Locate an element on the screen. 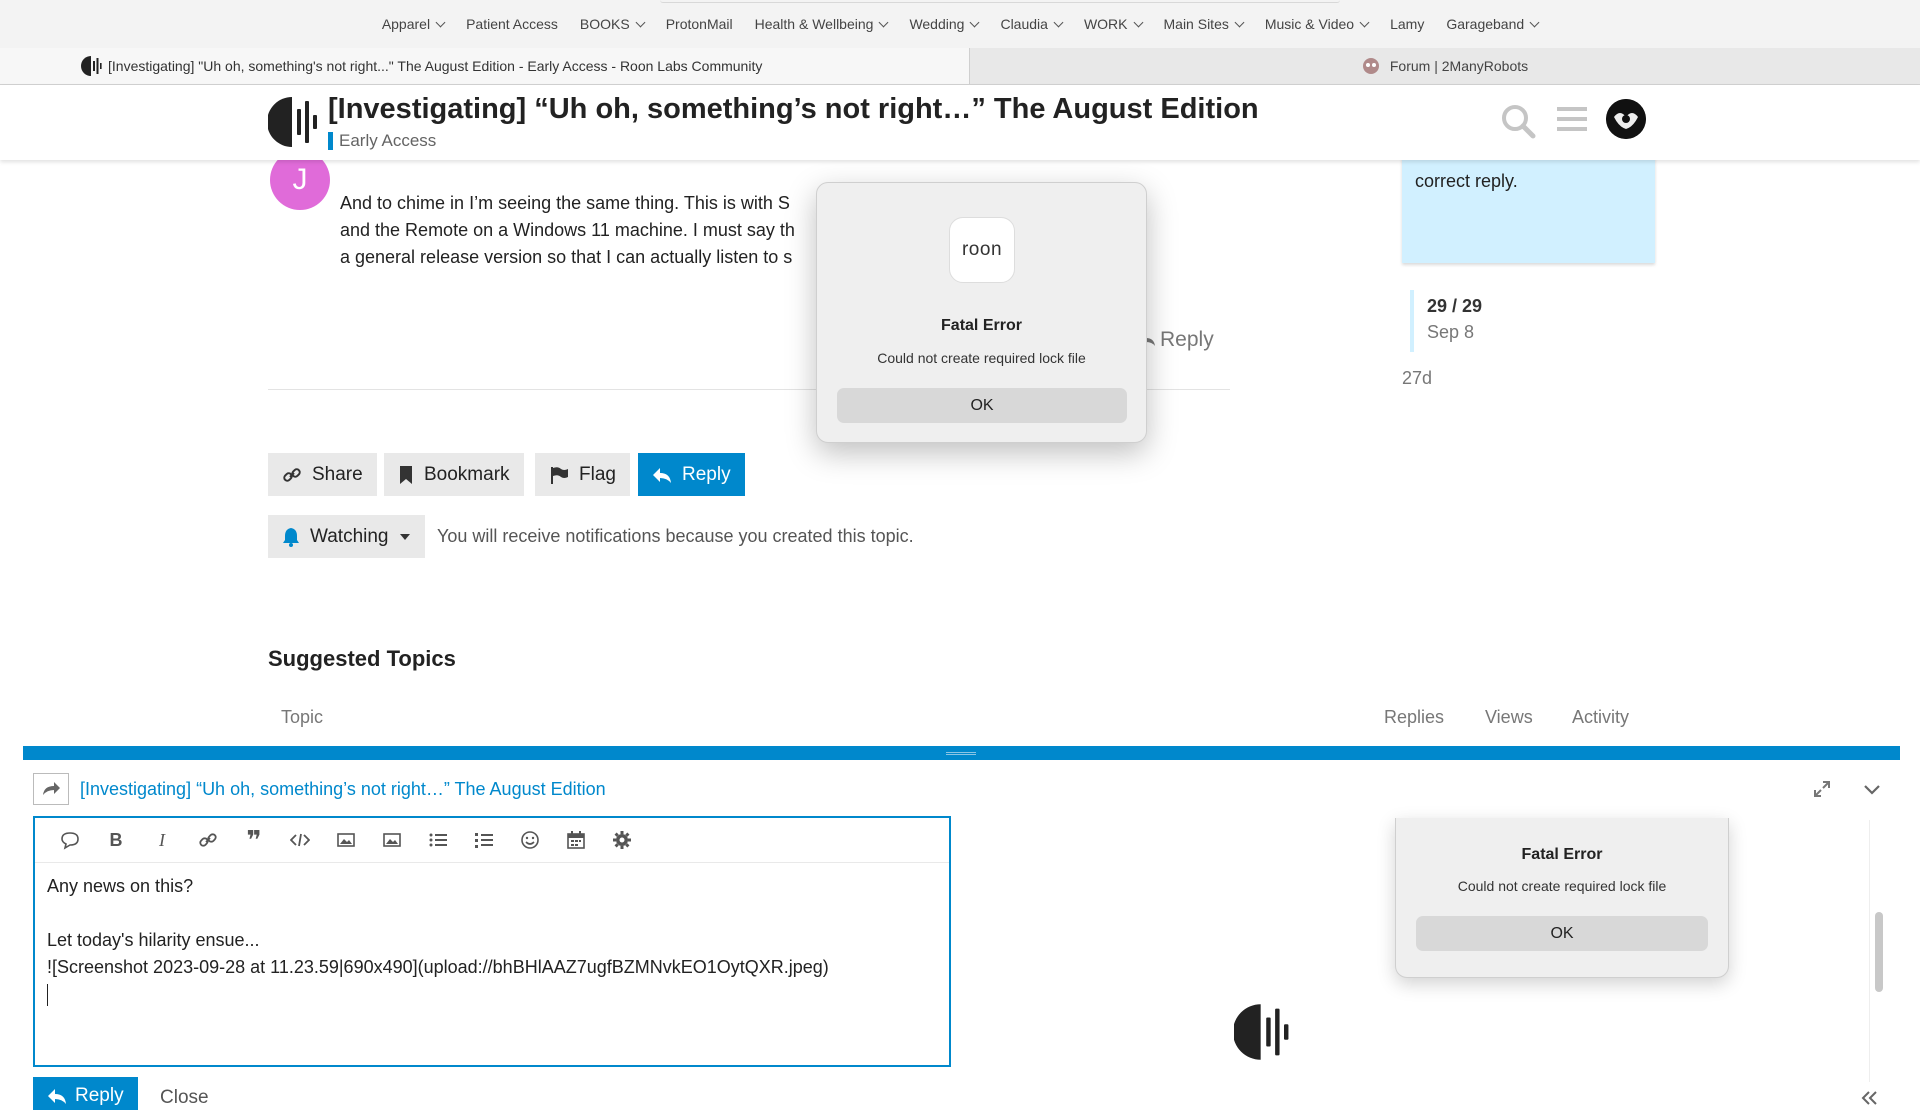 Image resolution: width=1920 pixels, height=1110 pixels. bookmark-books: BOOKS is located at coordinates (612, 24).